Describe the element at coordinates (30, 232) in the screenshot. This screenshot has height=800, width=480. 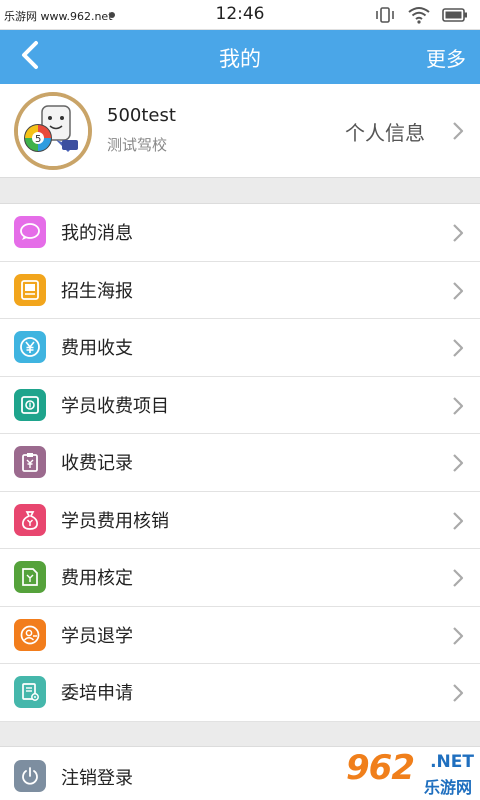
I see `message-icon` at that location.